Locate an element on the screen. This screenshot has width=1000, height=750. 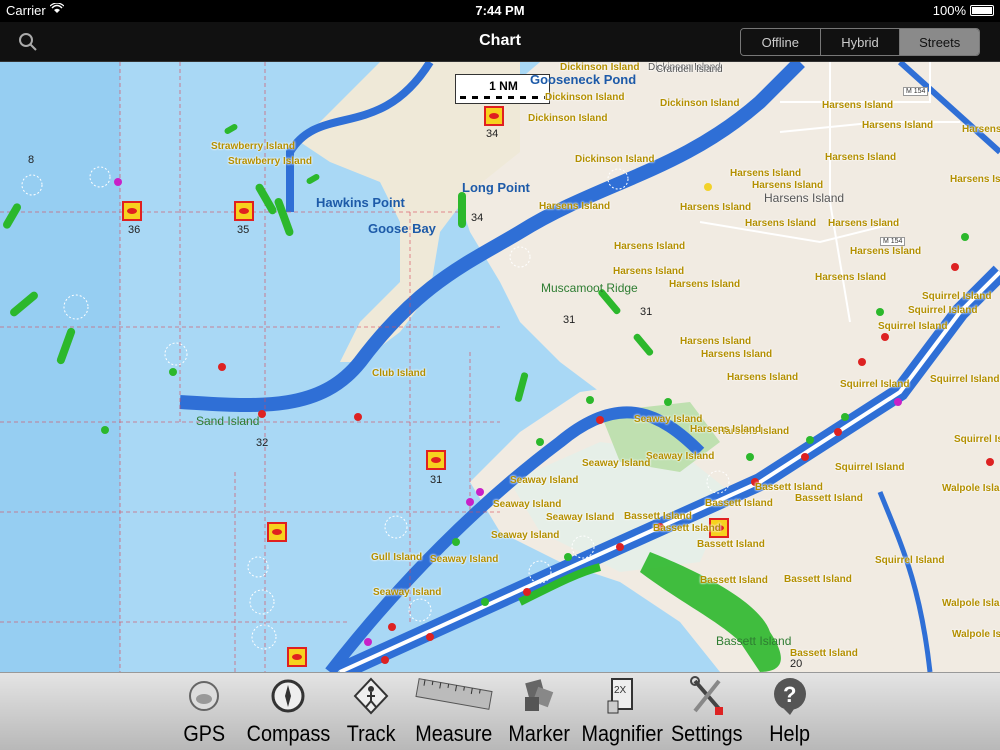
navigation-bar: Chart Offline Hybrid Streets is located at coordinates (500, 42).